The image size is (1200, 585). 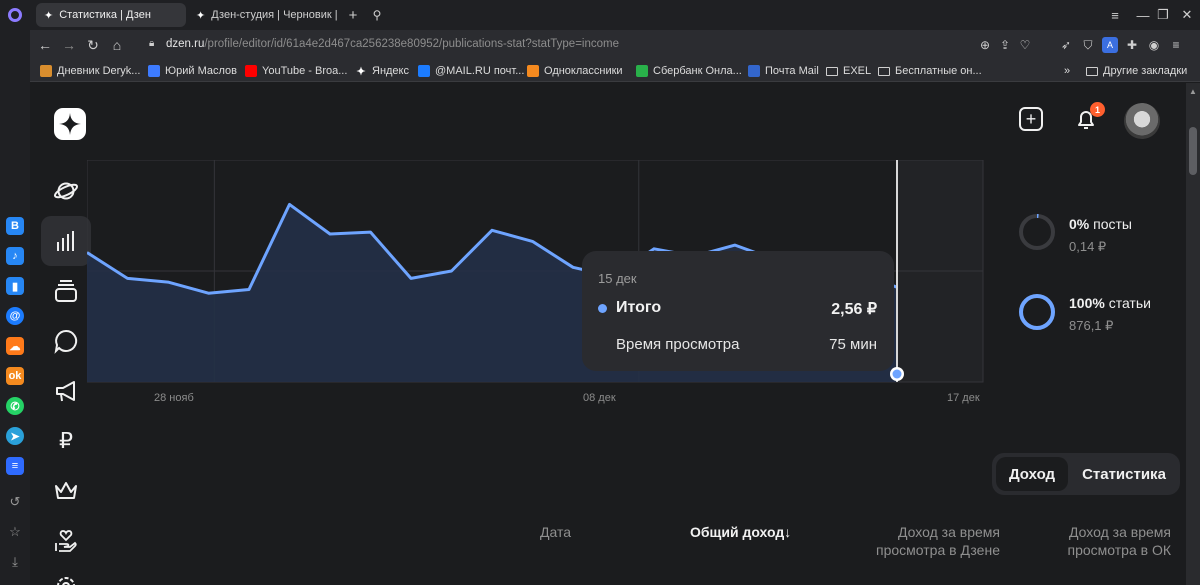 I want to click on browser-sidebar: В ♪ ▮ @ ☁ ok ✆ ➤ ≡ ↺ ☆ ⤓, so click(x=15, y=292).